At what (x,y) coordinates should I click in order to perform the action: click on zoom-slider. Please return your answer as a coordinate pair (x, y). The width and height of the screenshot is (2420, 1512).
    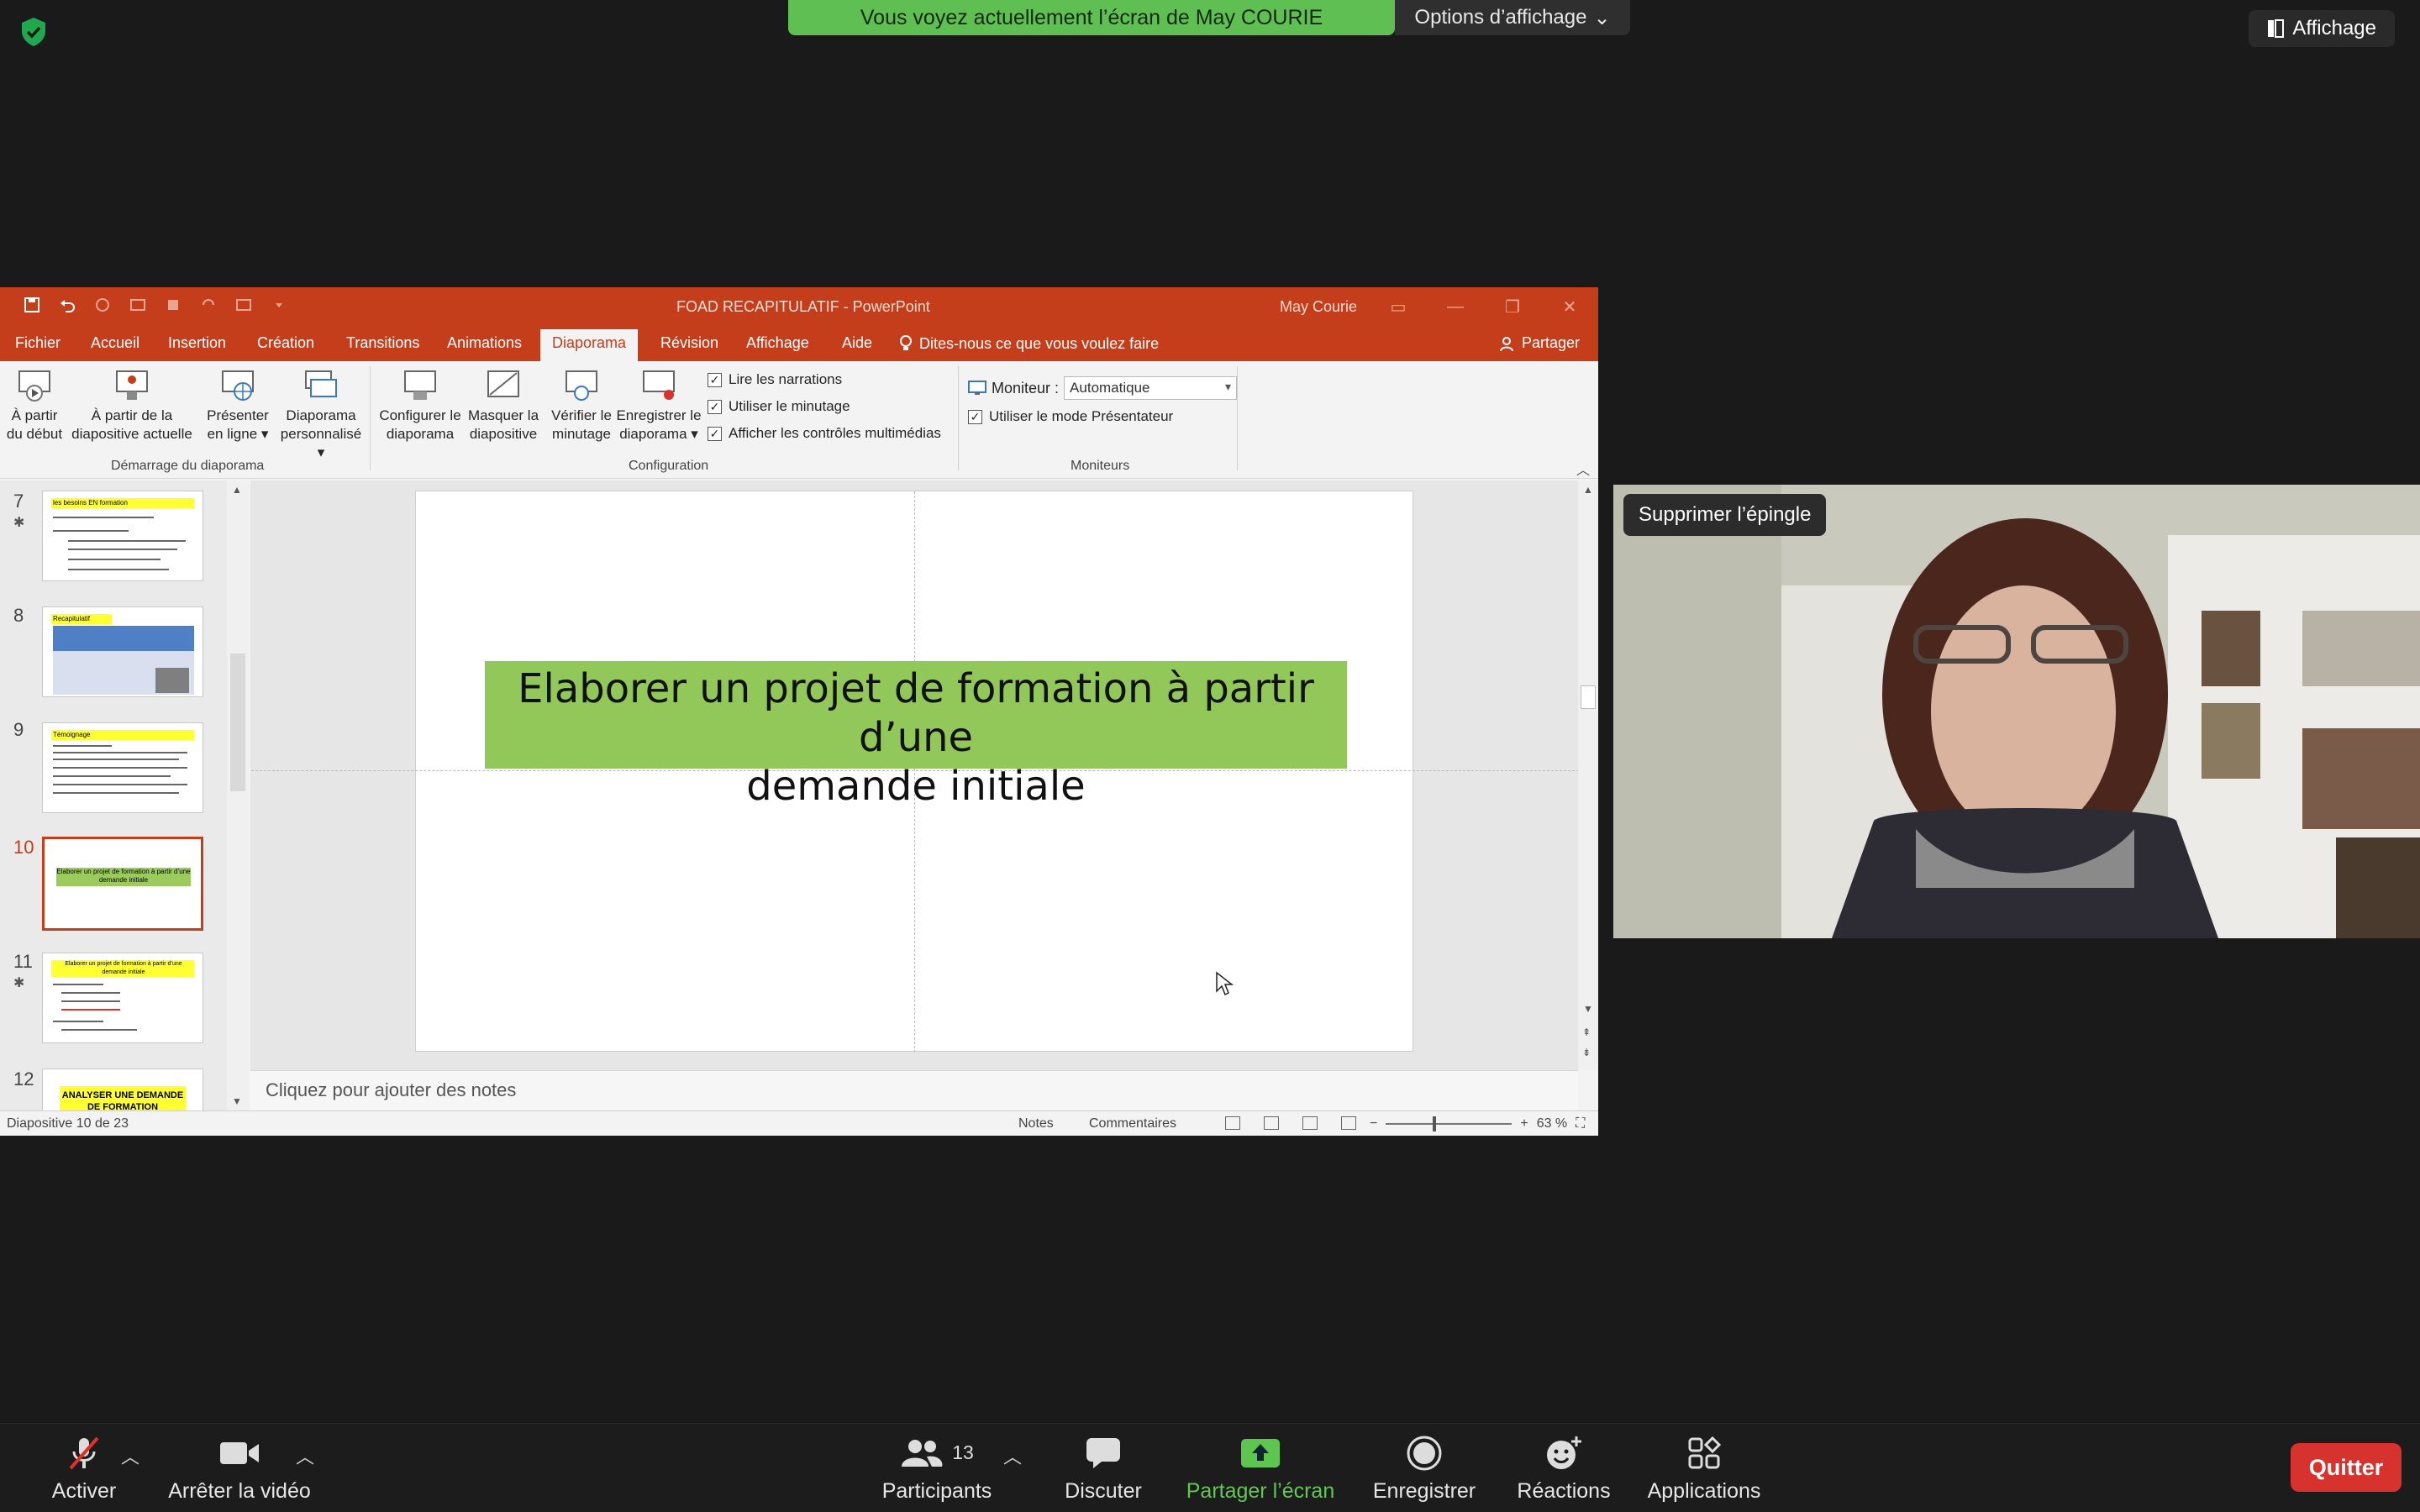
    Looking at the image, I should click on (1449, 1123).